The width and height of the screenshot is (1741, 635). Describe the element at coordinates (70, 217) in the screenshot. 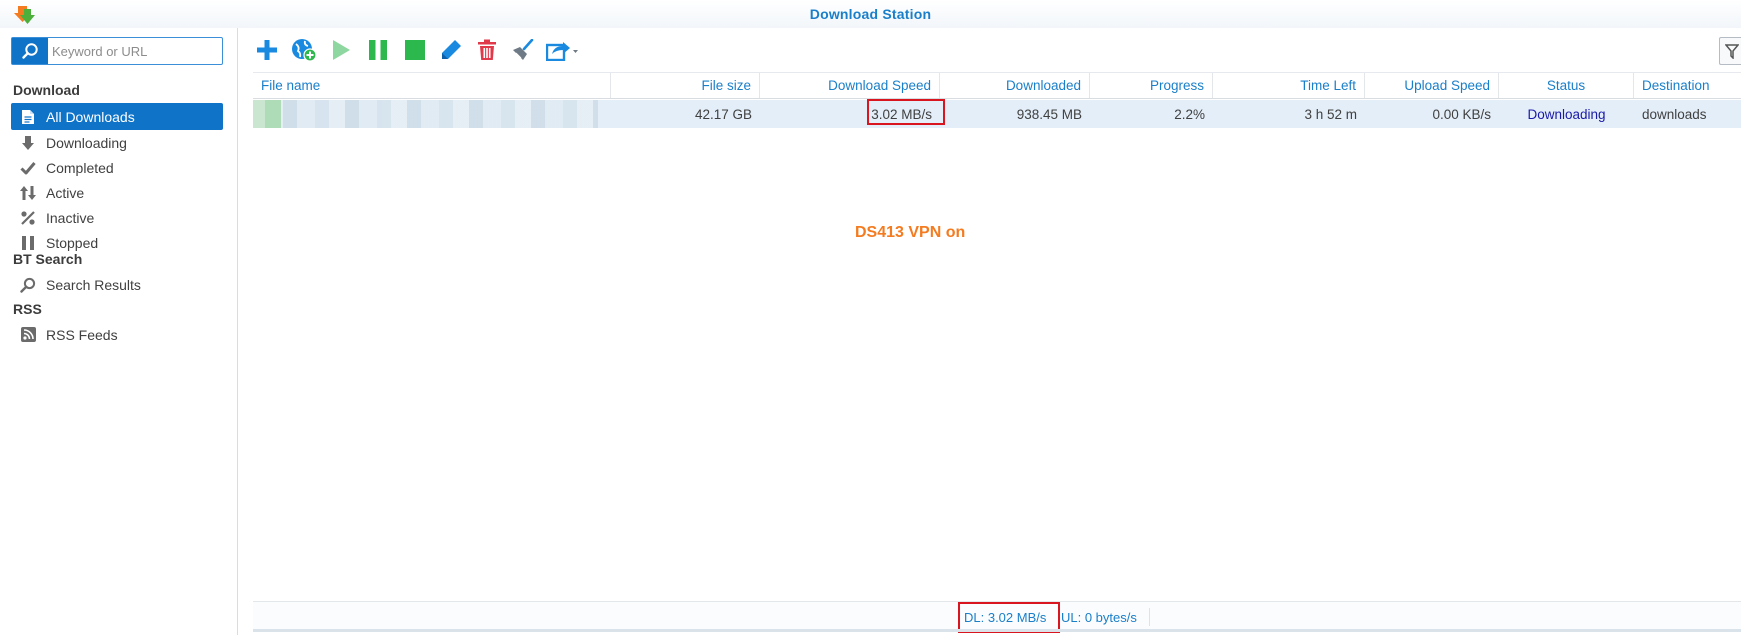

I see `sidebar-item-label: Inactive` at that location.